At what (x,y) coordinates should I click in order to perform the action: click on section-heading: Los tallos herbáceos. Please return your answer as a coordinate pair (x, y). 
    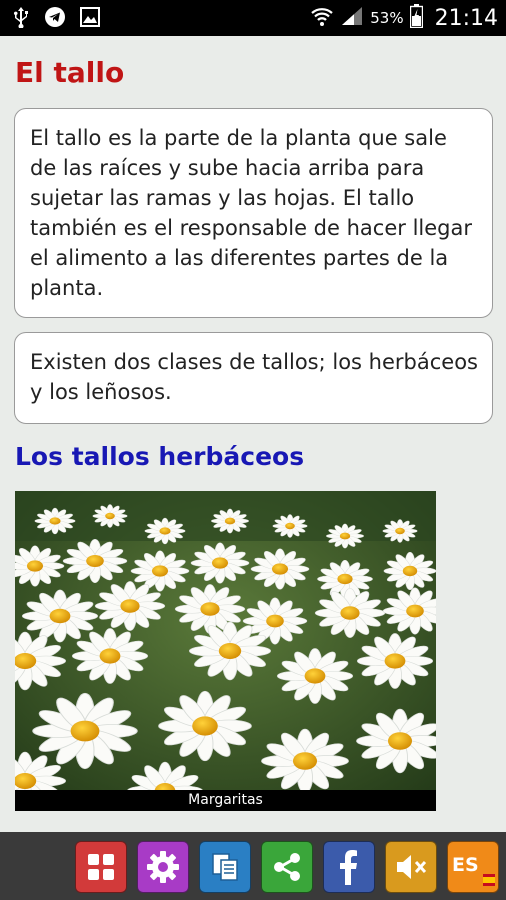
    Looking at the image, I should click on (160, 456).